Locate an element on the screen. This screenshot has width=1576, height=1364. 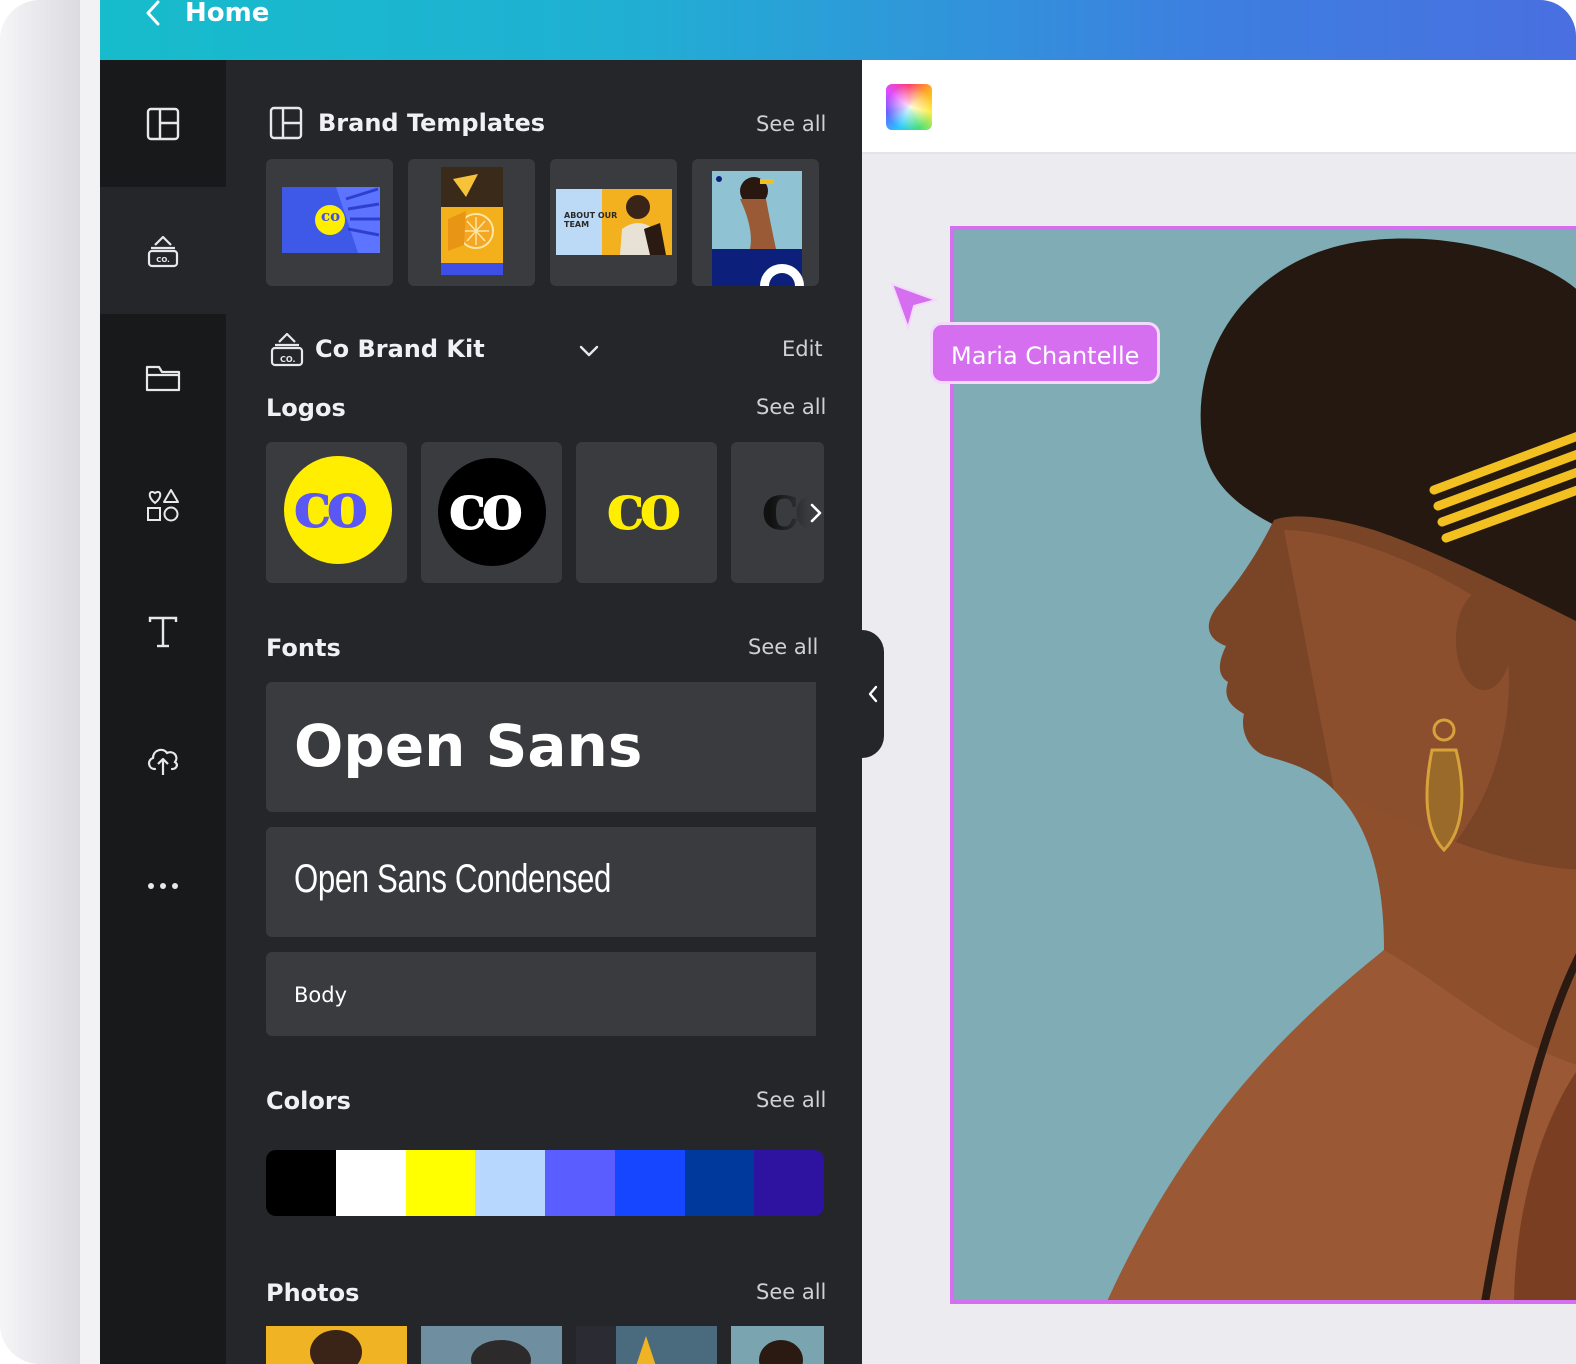
color-swatch-white is located at coordinates (370, 1183).